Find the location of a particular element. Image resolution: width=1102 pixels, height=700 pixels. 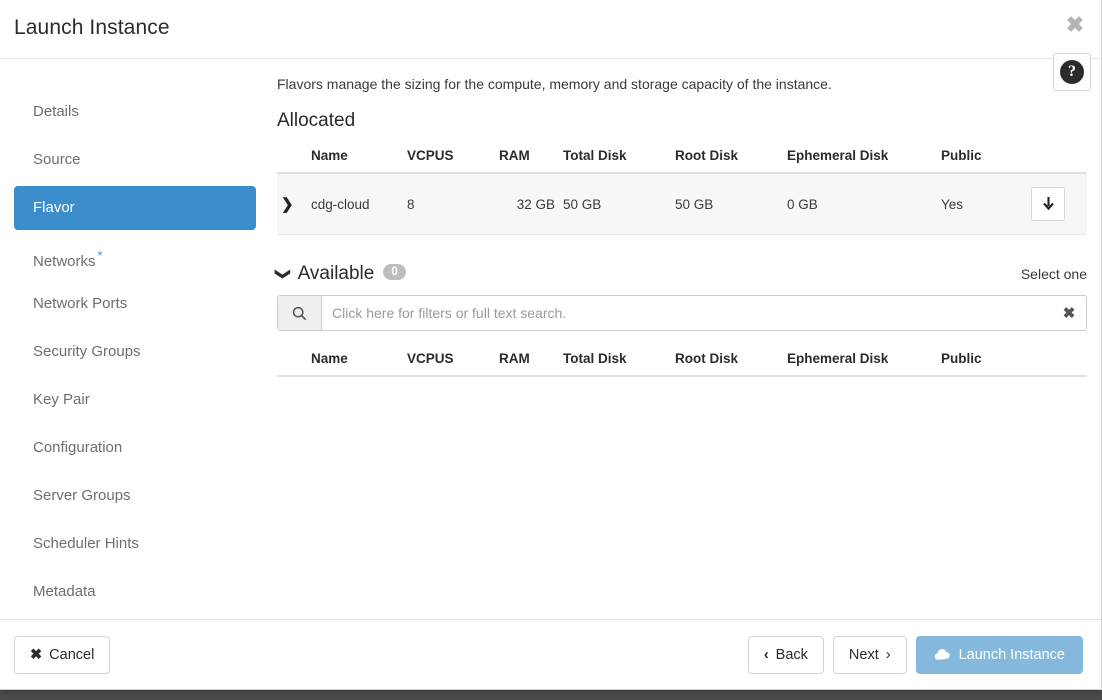

sidebar-item-label: Network Ports is located at coordinates (80, 303).